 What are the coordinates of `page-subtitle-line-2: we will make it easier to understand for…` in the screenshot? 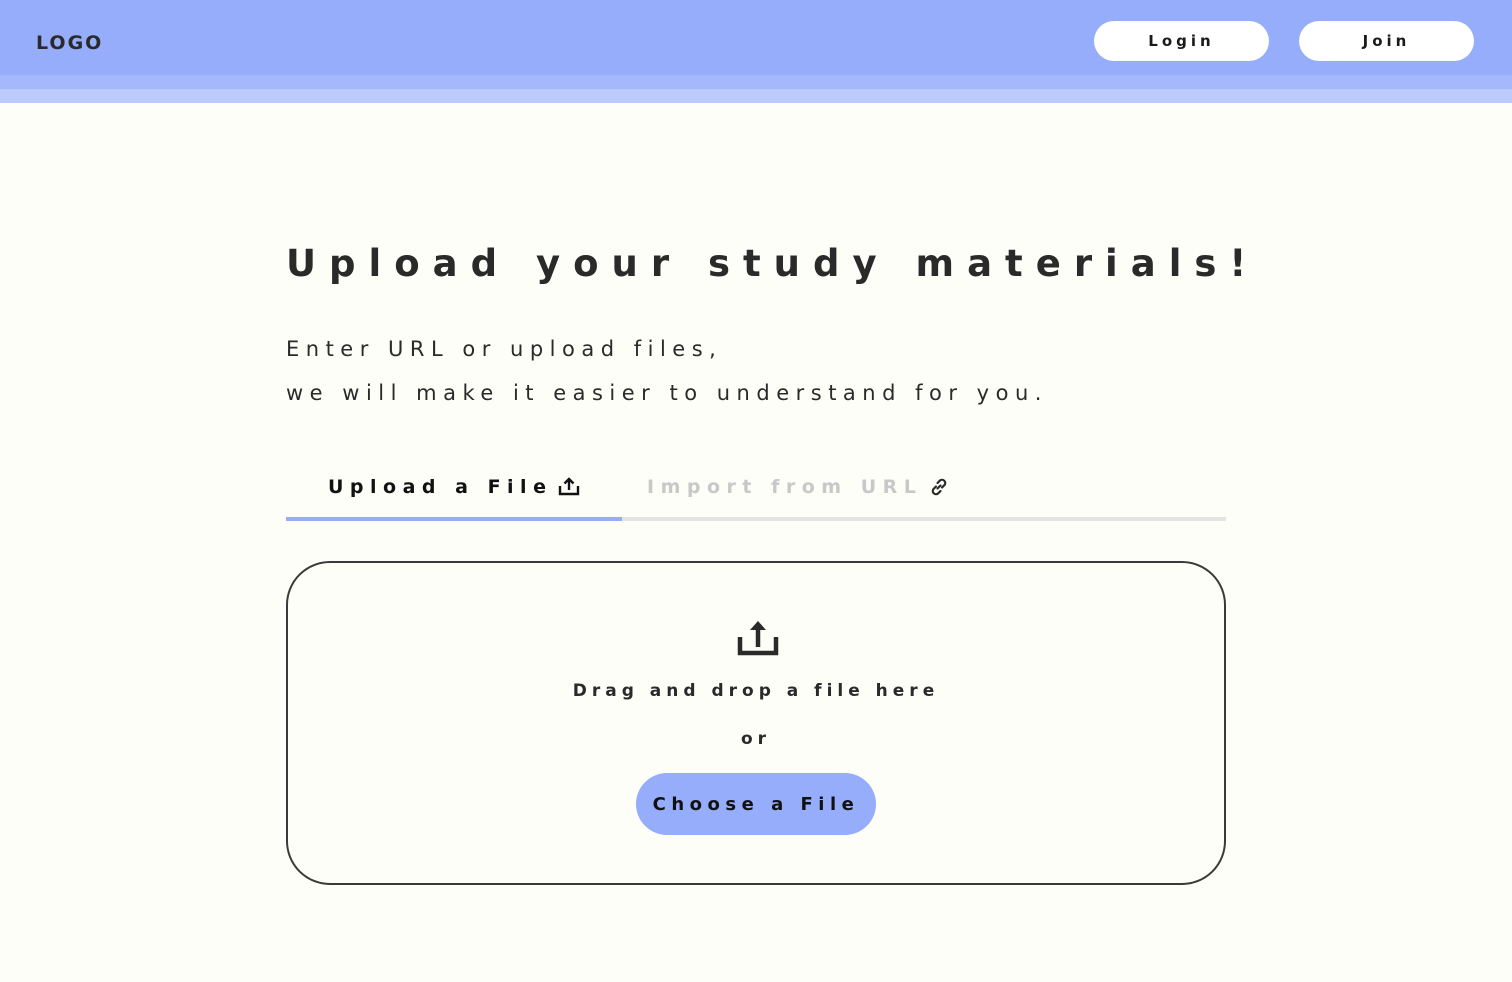 It's located at (667, 393).